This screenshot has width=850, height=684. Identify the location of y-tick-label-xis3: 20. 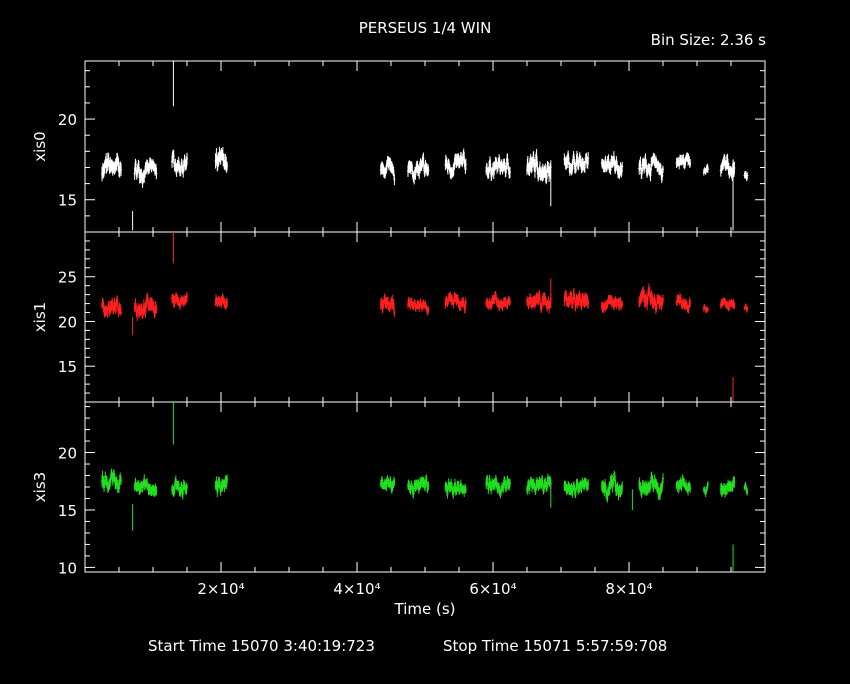
(67, 454).